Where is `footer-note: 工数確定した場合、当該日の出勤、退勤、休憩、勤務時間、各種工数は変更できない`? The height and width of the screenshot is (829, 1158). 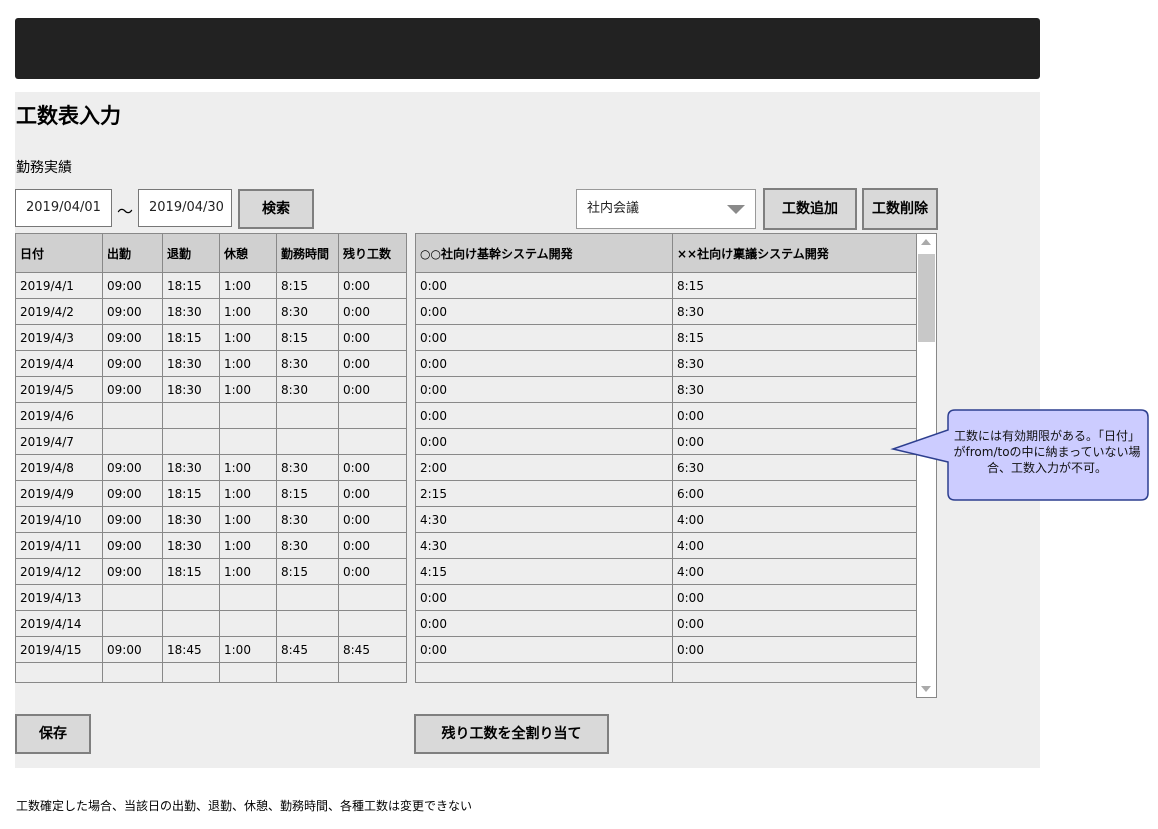
footer-note: 工数確定した場合、当該日の出勤、退勤、休憩、勤務時間、各種工数は変更できない is located at coordinates (244, 806).